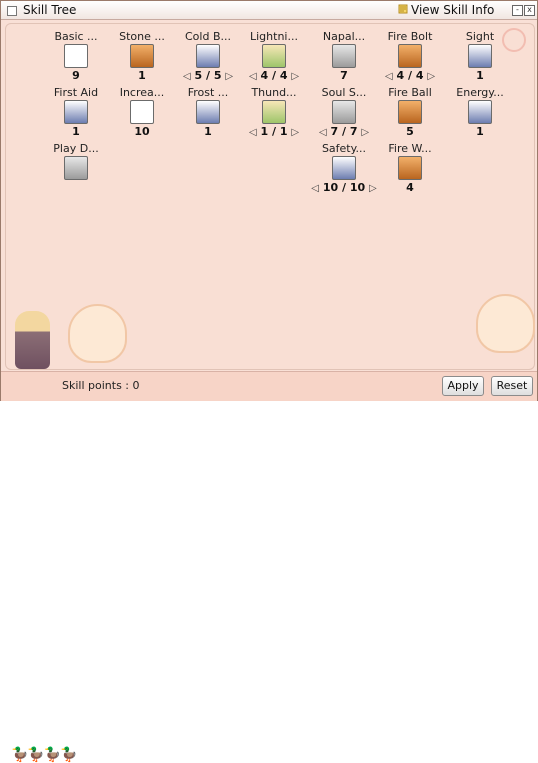 The width and height of the screenshot is (538, 763). Describe the element at coordinates (101, 385) in the screenshot. I see `skill-points-label: Skill points : 0` at that location.